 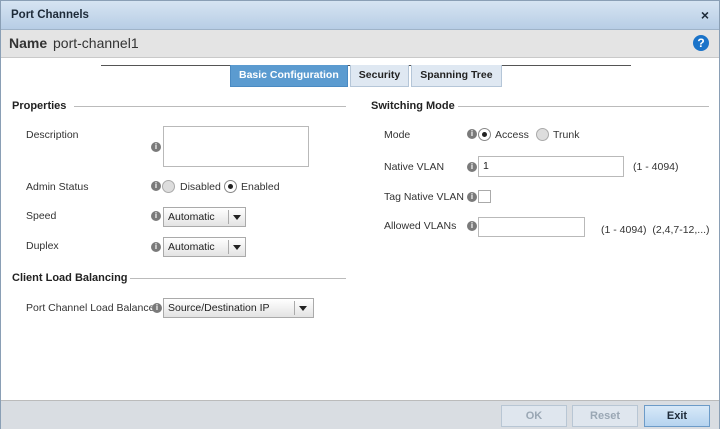 I want to click on native-vlan-range: (1 - 4094), so click(x=656, y=167).